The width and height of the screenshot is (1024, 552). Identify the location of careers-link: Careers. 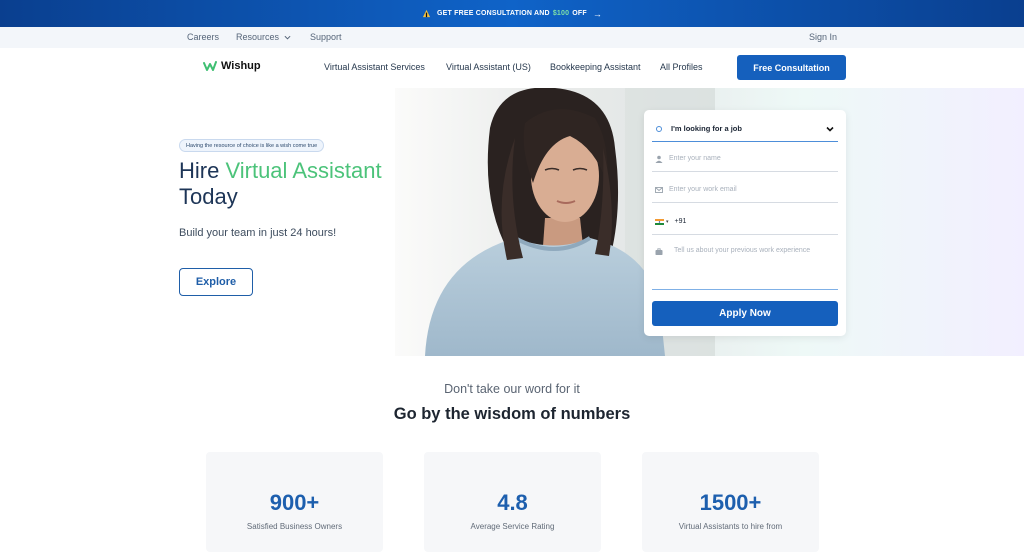
(203, 37).